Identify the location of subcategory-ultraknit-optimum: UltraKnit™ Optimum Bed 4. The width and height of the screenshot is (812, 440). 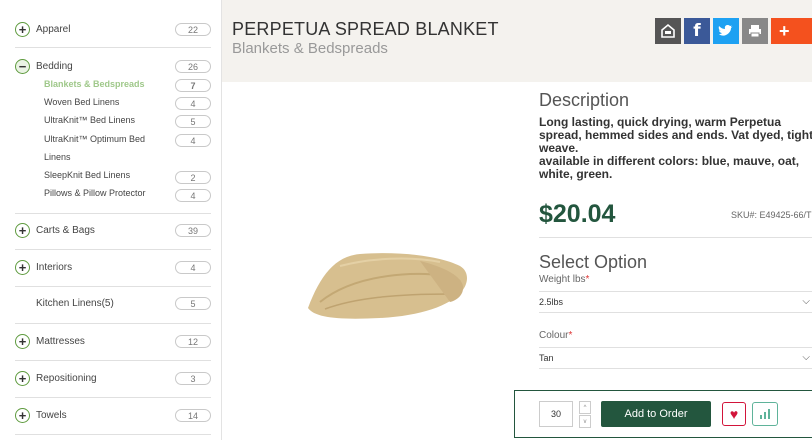
(127, 140).